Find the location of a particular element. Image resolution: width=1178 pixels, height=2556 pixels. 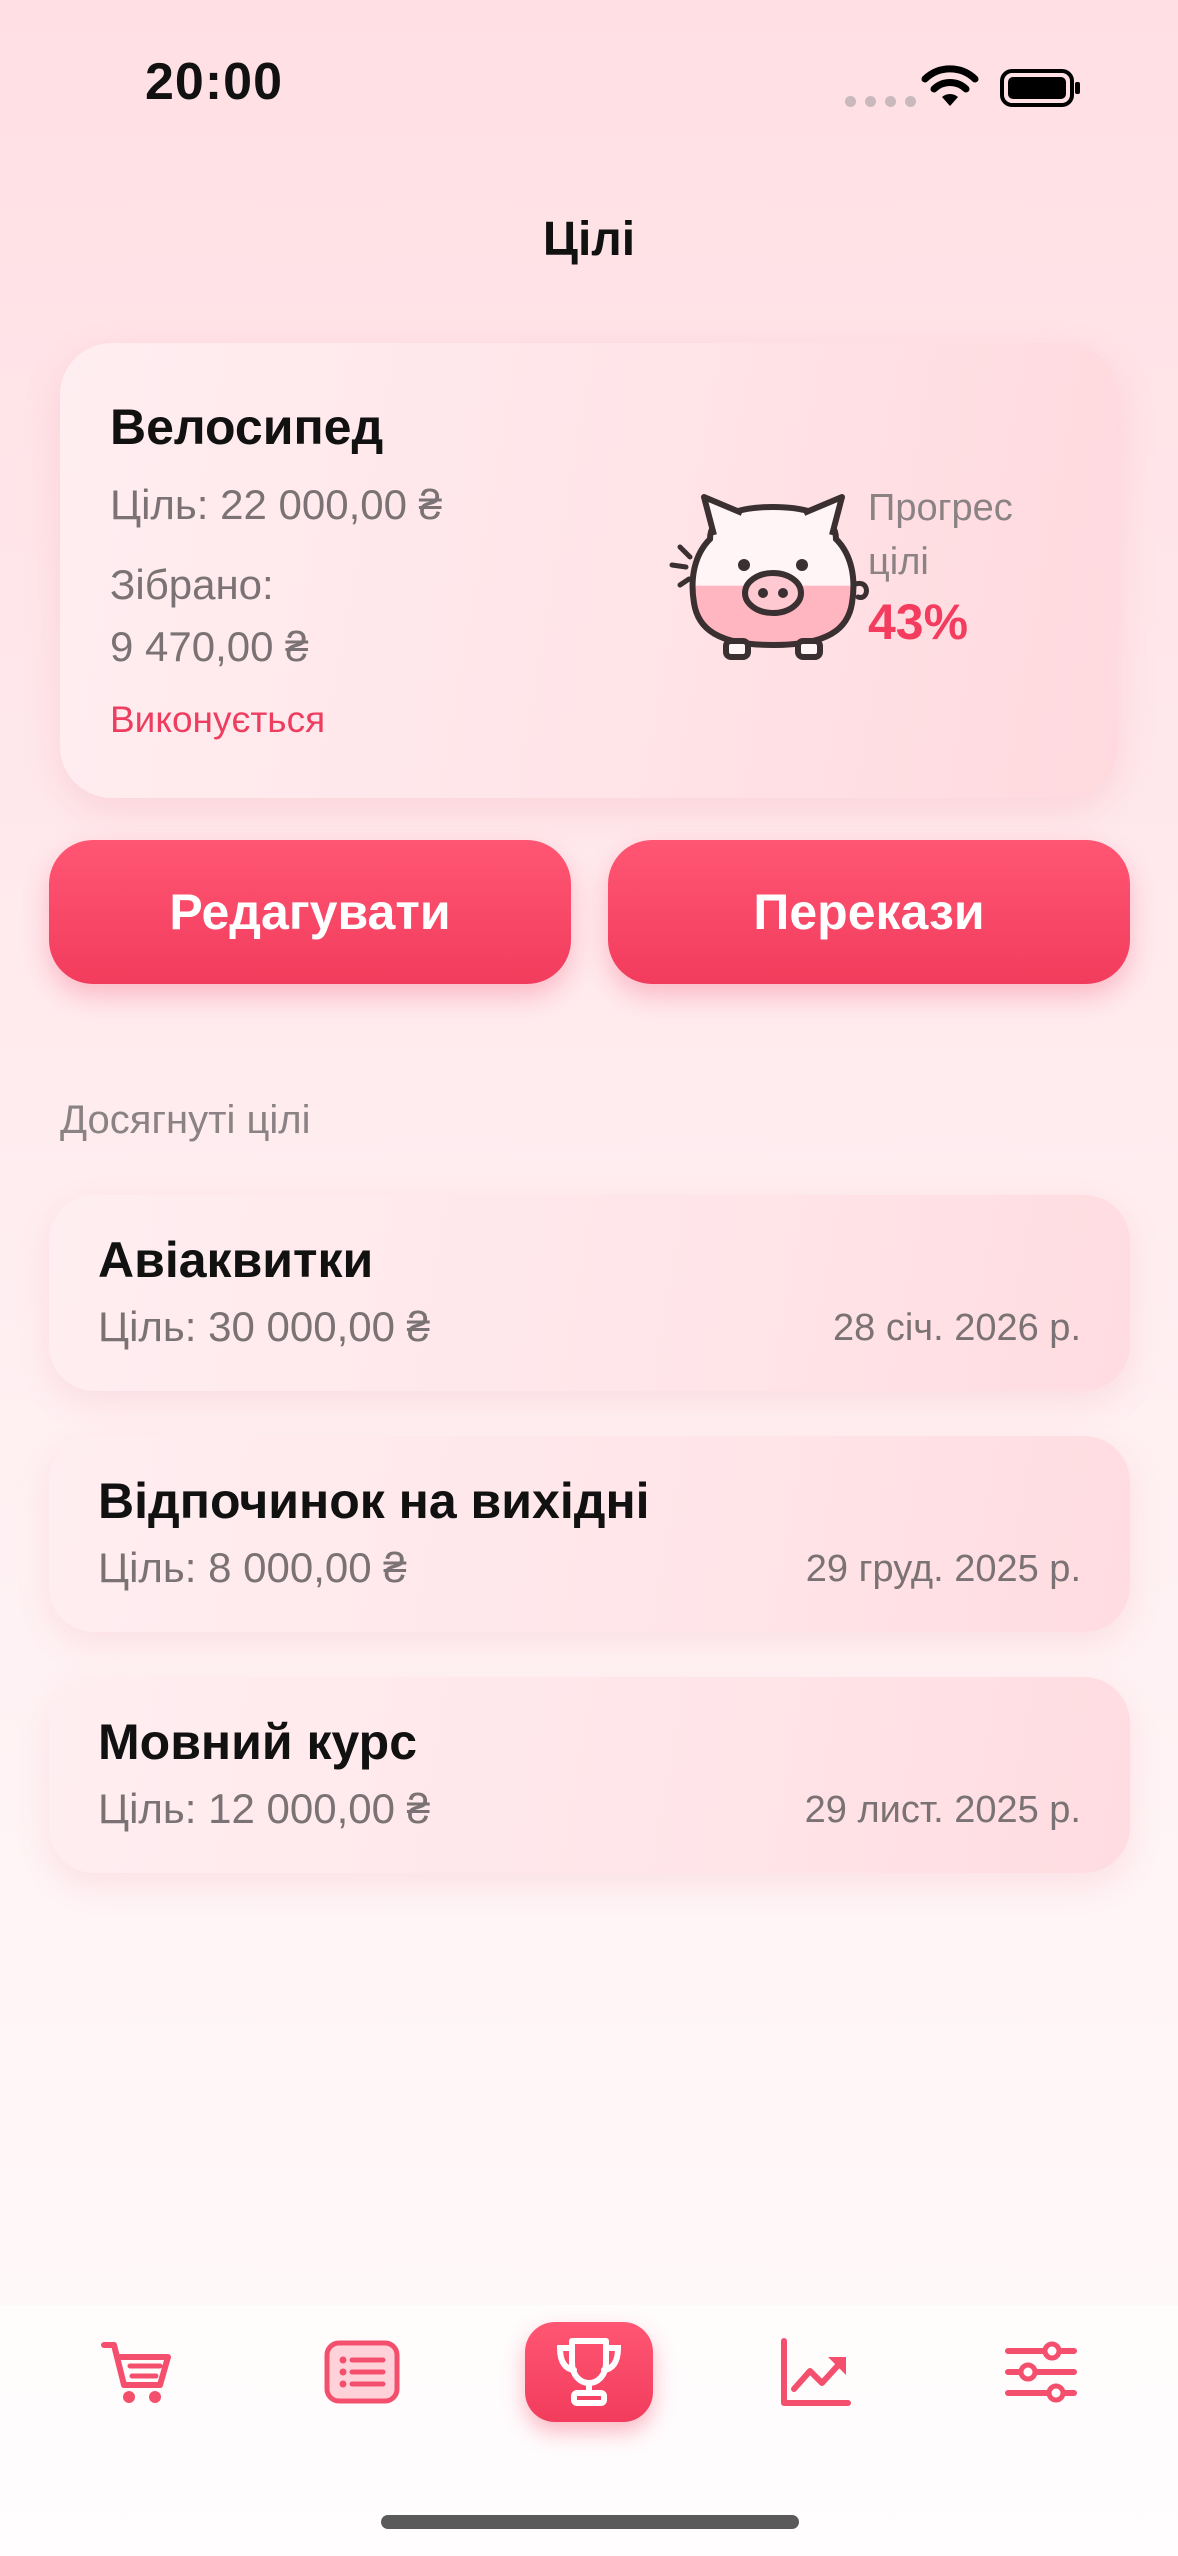

wifi-icon is located at coordinates (950, 85).